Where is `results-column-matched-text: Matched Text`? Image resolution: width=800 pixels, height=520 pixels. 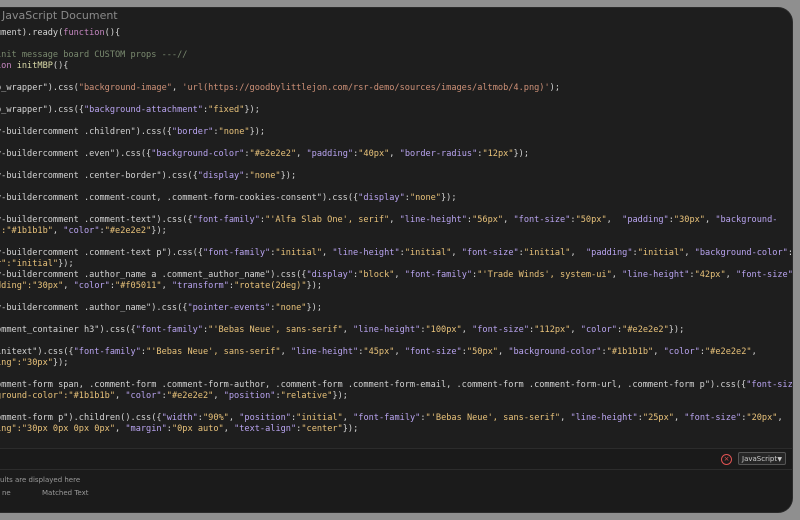
results-column-matched-text: Matched Text is located at coordinates (65, 493).